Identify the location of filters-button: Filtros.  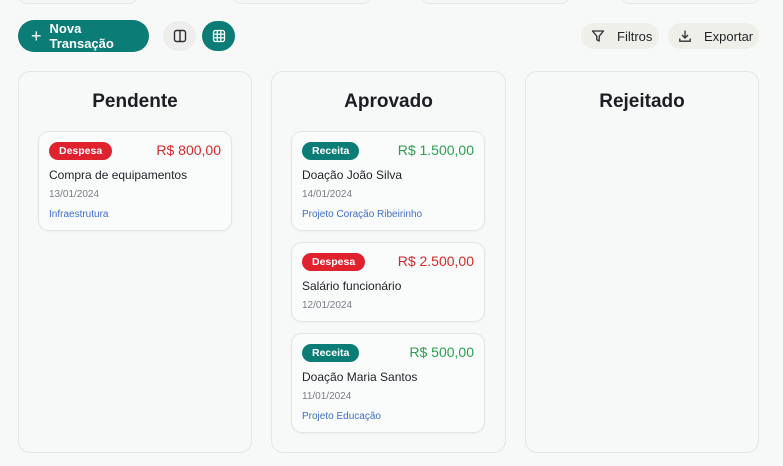
(620, 36).